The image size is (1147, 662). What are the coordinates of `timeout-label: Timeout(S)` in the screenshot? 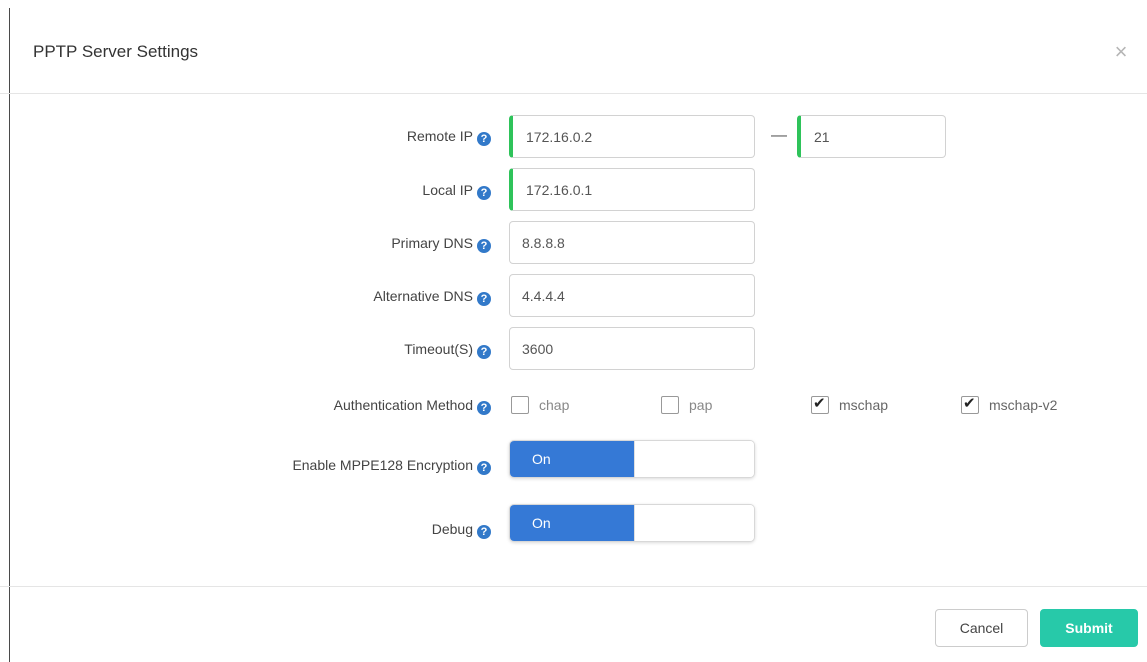 It's located at (438, 349).